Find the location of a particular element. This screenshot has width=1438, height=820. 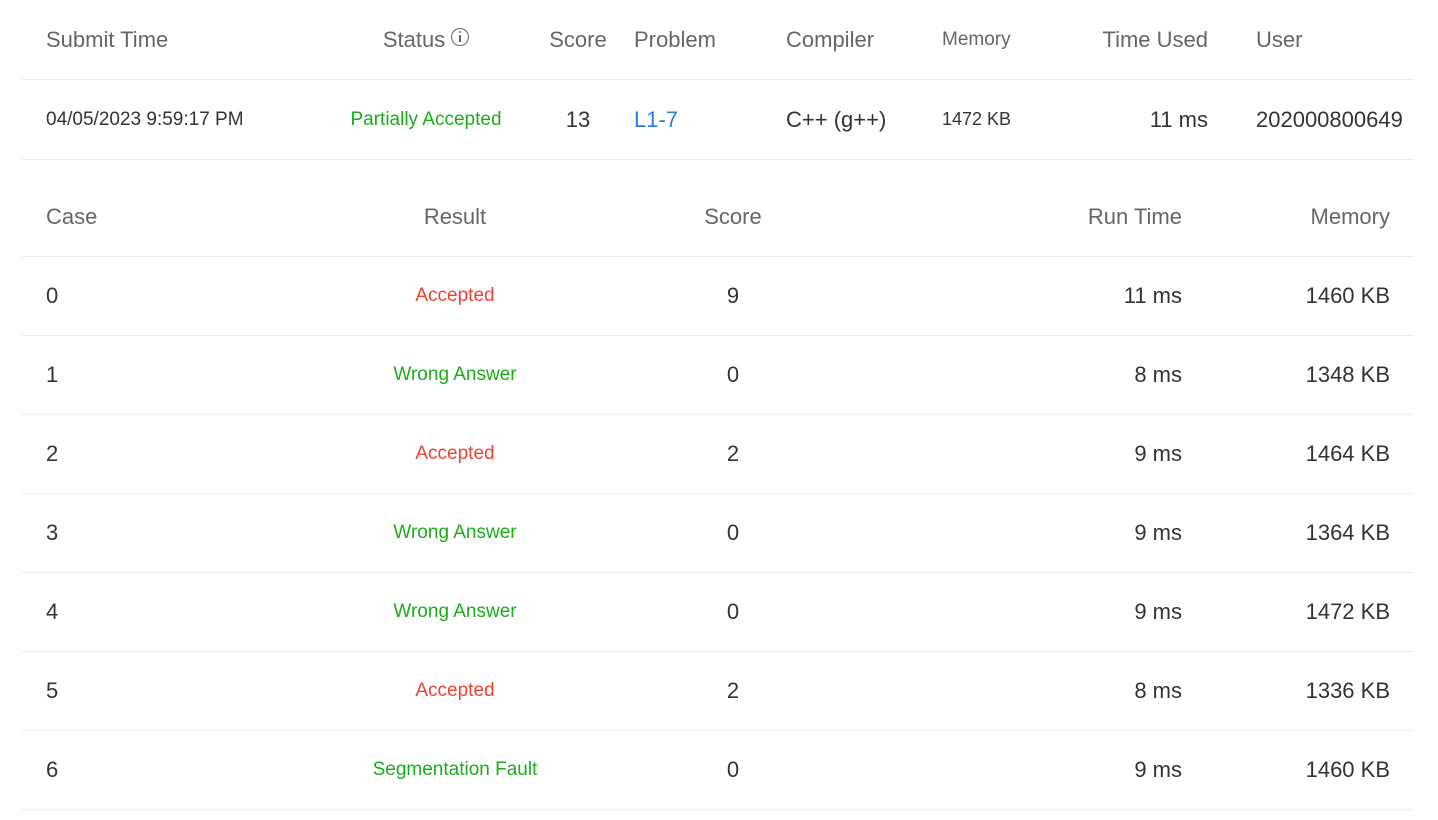

case-run-time: 11 ms is located at coordinates (1022, 296).